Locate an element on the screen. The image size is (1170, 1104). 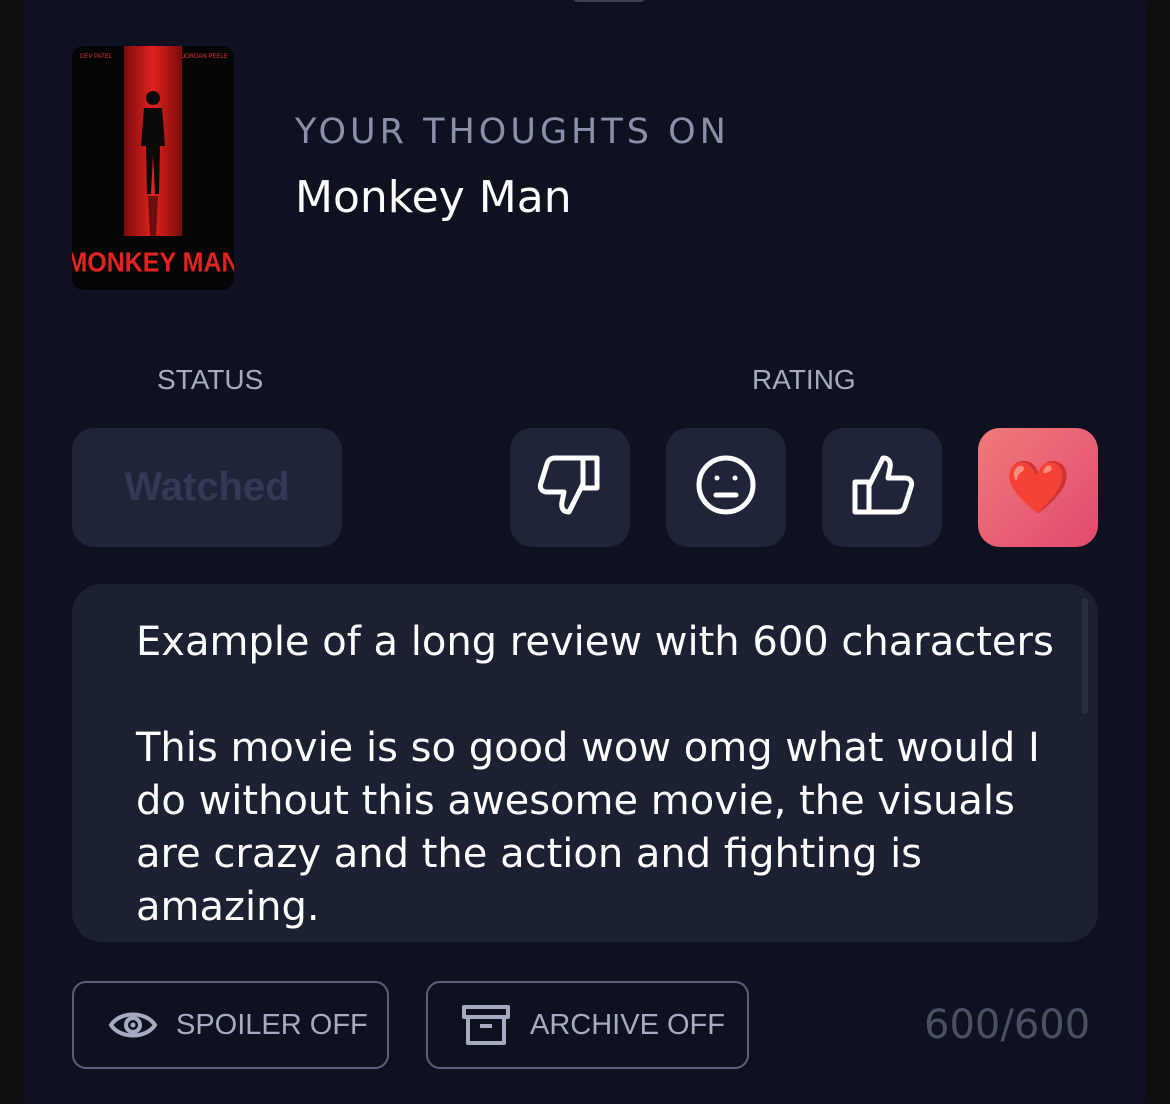
spoiler-toggle: SPOILER OFF is located at coordinates (230, 1025).